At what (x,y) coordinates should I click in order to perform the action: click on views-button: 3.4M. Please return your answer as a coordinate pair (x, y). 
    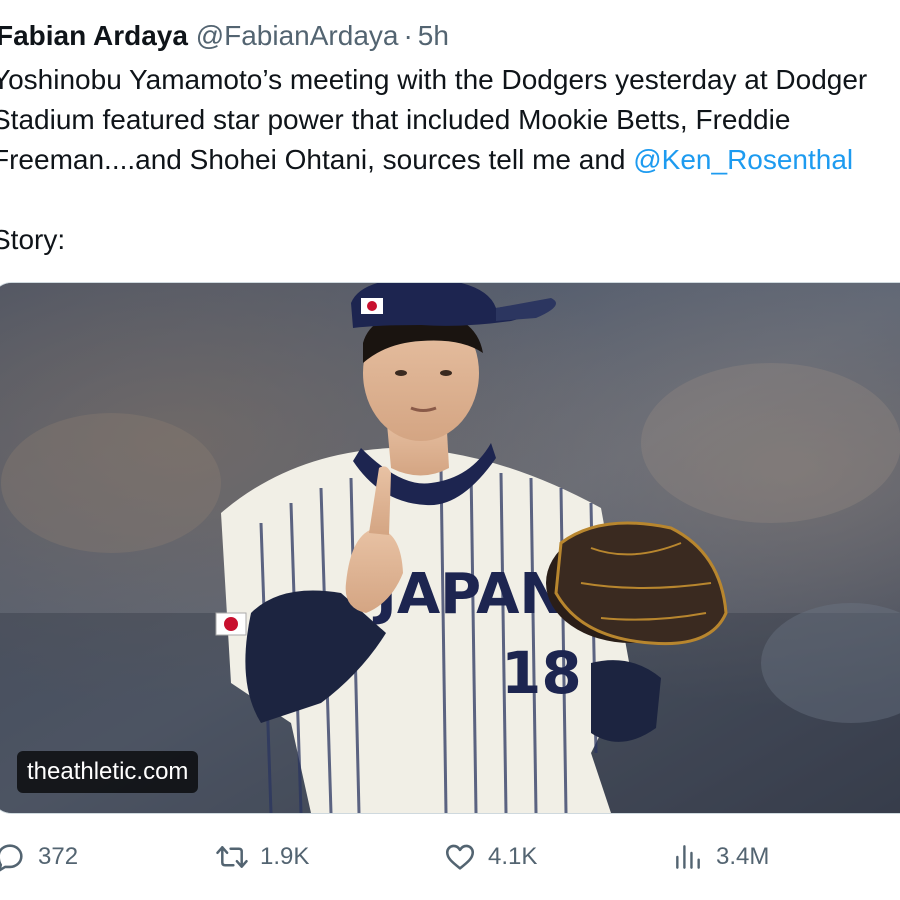
    Looking at the image, I should click on (718, 857).